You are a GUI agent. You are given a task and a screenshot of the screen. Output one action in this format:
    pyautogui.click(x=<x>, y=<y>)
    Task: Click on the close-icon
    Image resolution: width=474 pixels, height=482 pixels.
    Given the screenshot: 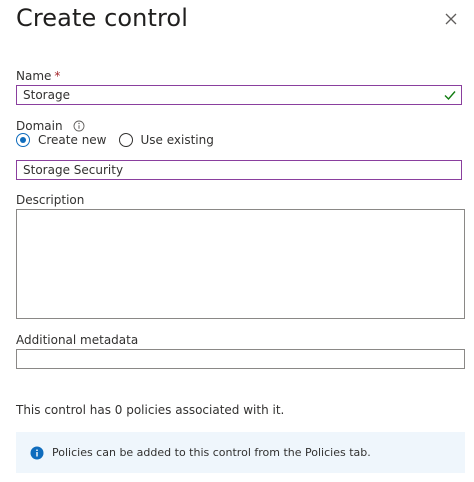 What is the action you would take?
    pyautogui.click(x=451, y=19)
    